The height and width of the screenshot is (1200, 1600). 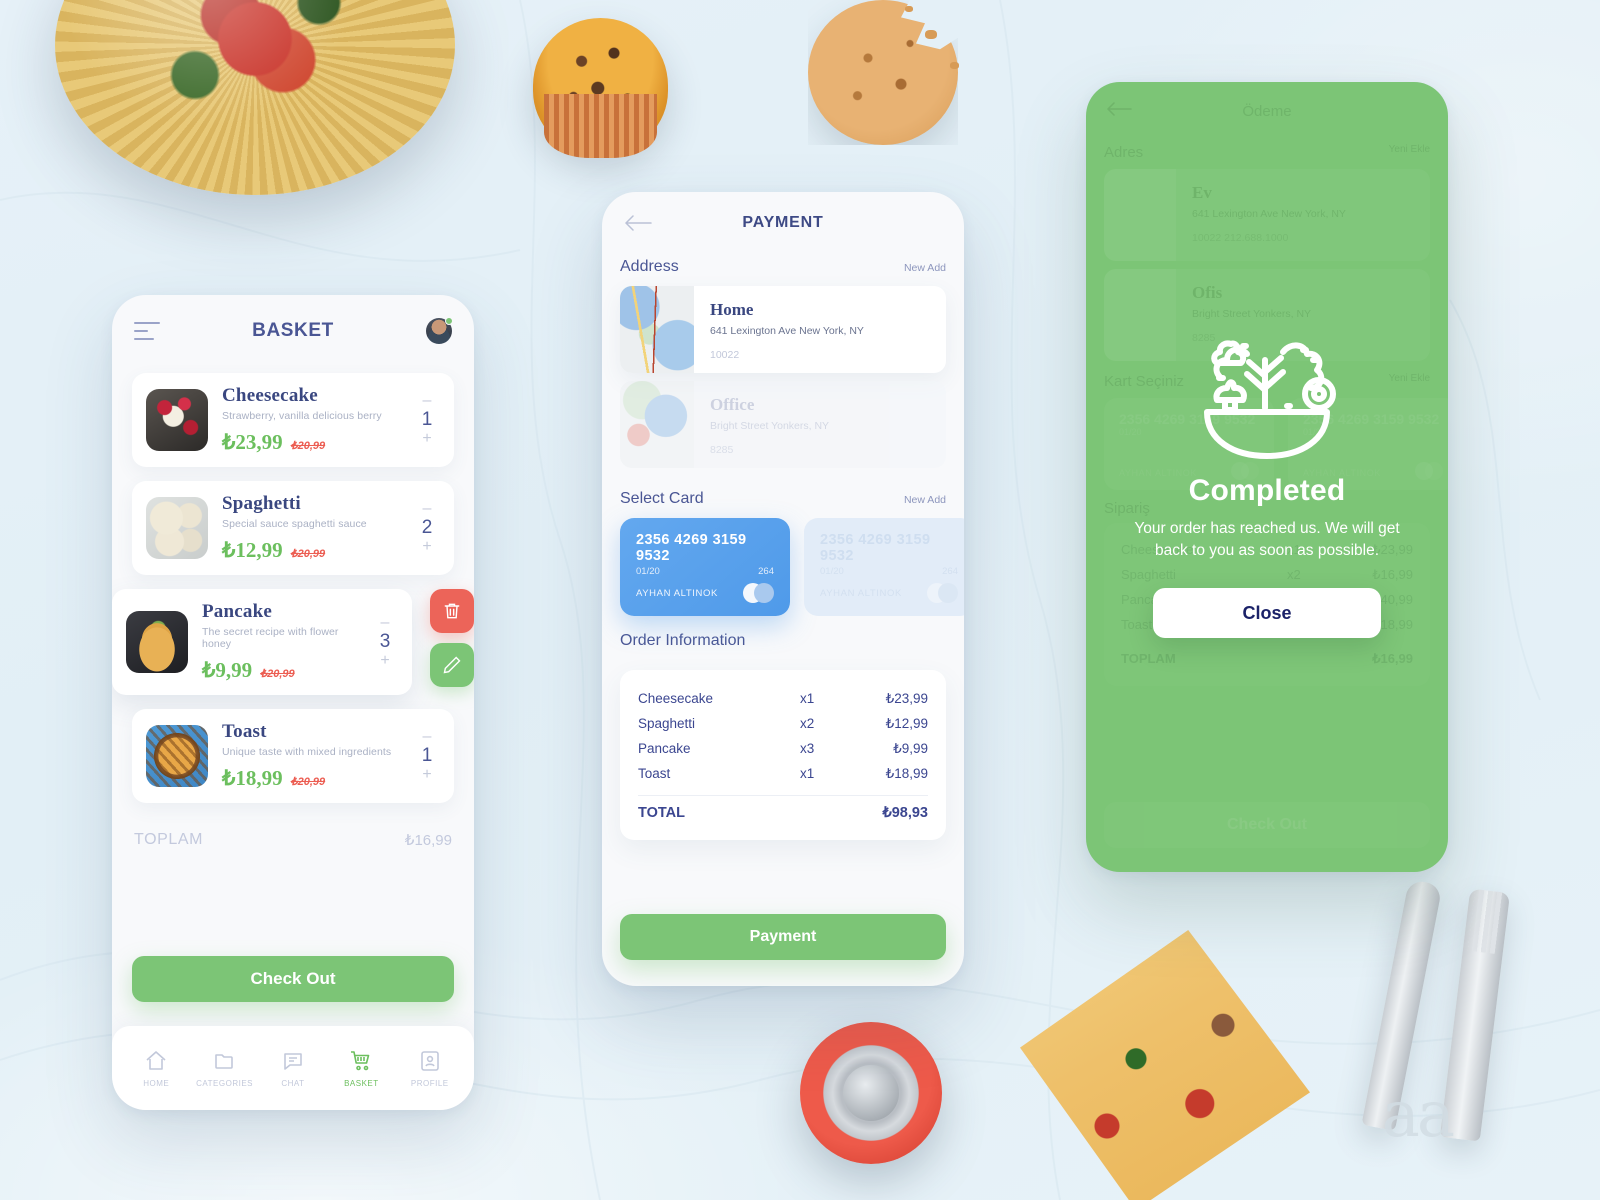 I want to click on bottom-tabbar: HOME CATEGORIES CHAT BASKET PROFILE, so click(x=293, y=1068).